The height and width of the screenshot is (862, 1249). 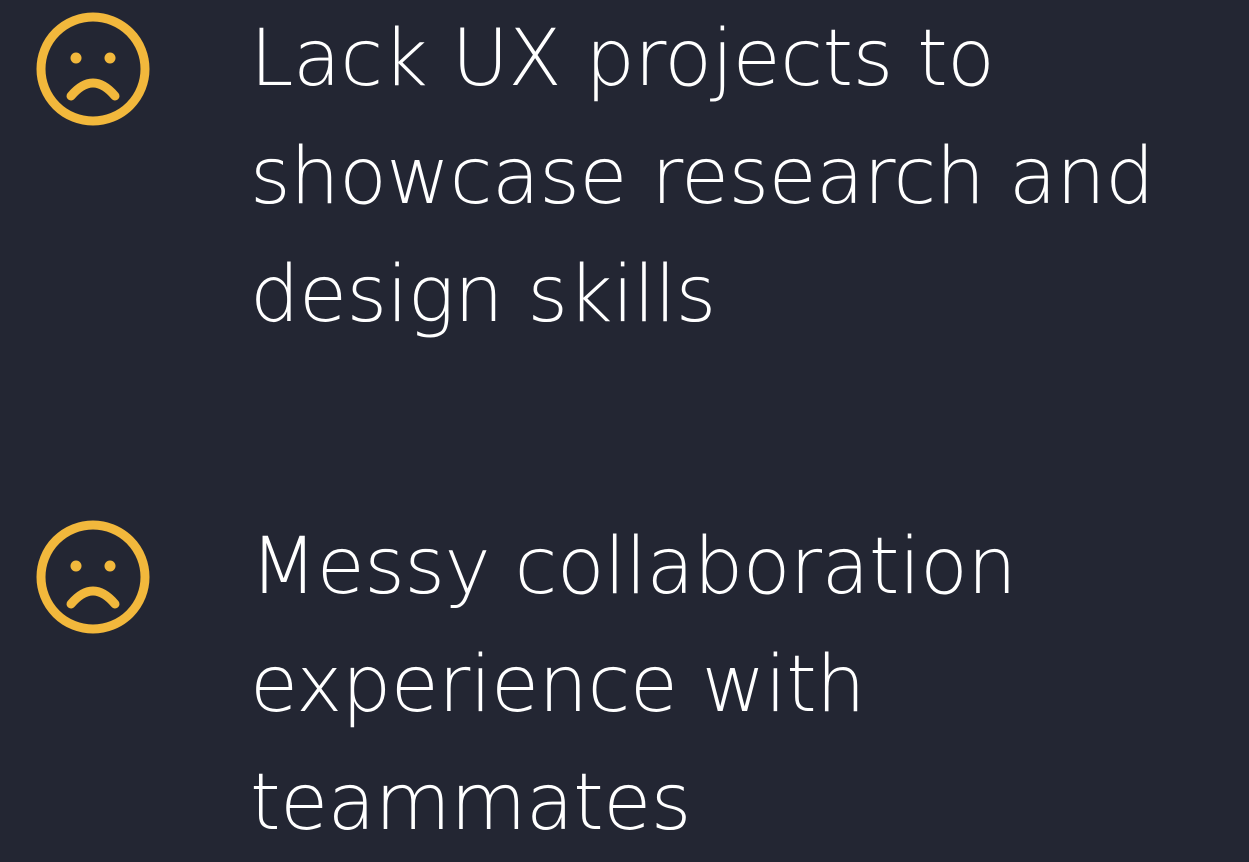 I want to click on pain-point-line: showcase research and, so click(x=702, y=177).